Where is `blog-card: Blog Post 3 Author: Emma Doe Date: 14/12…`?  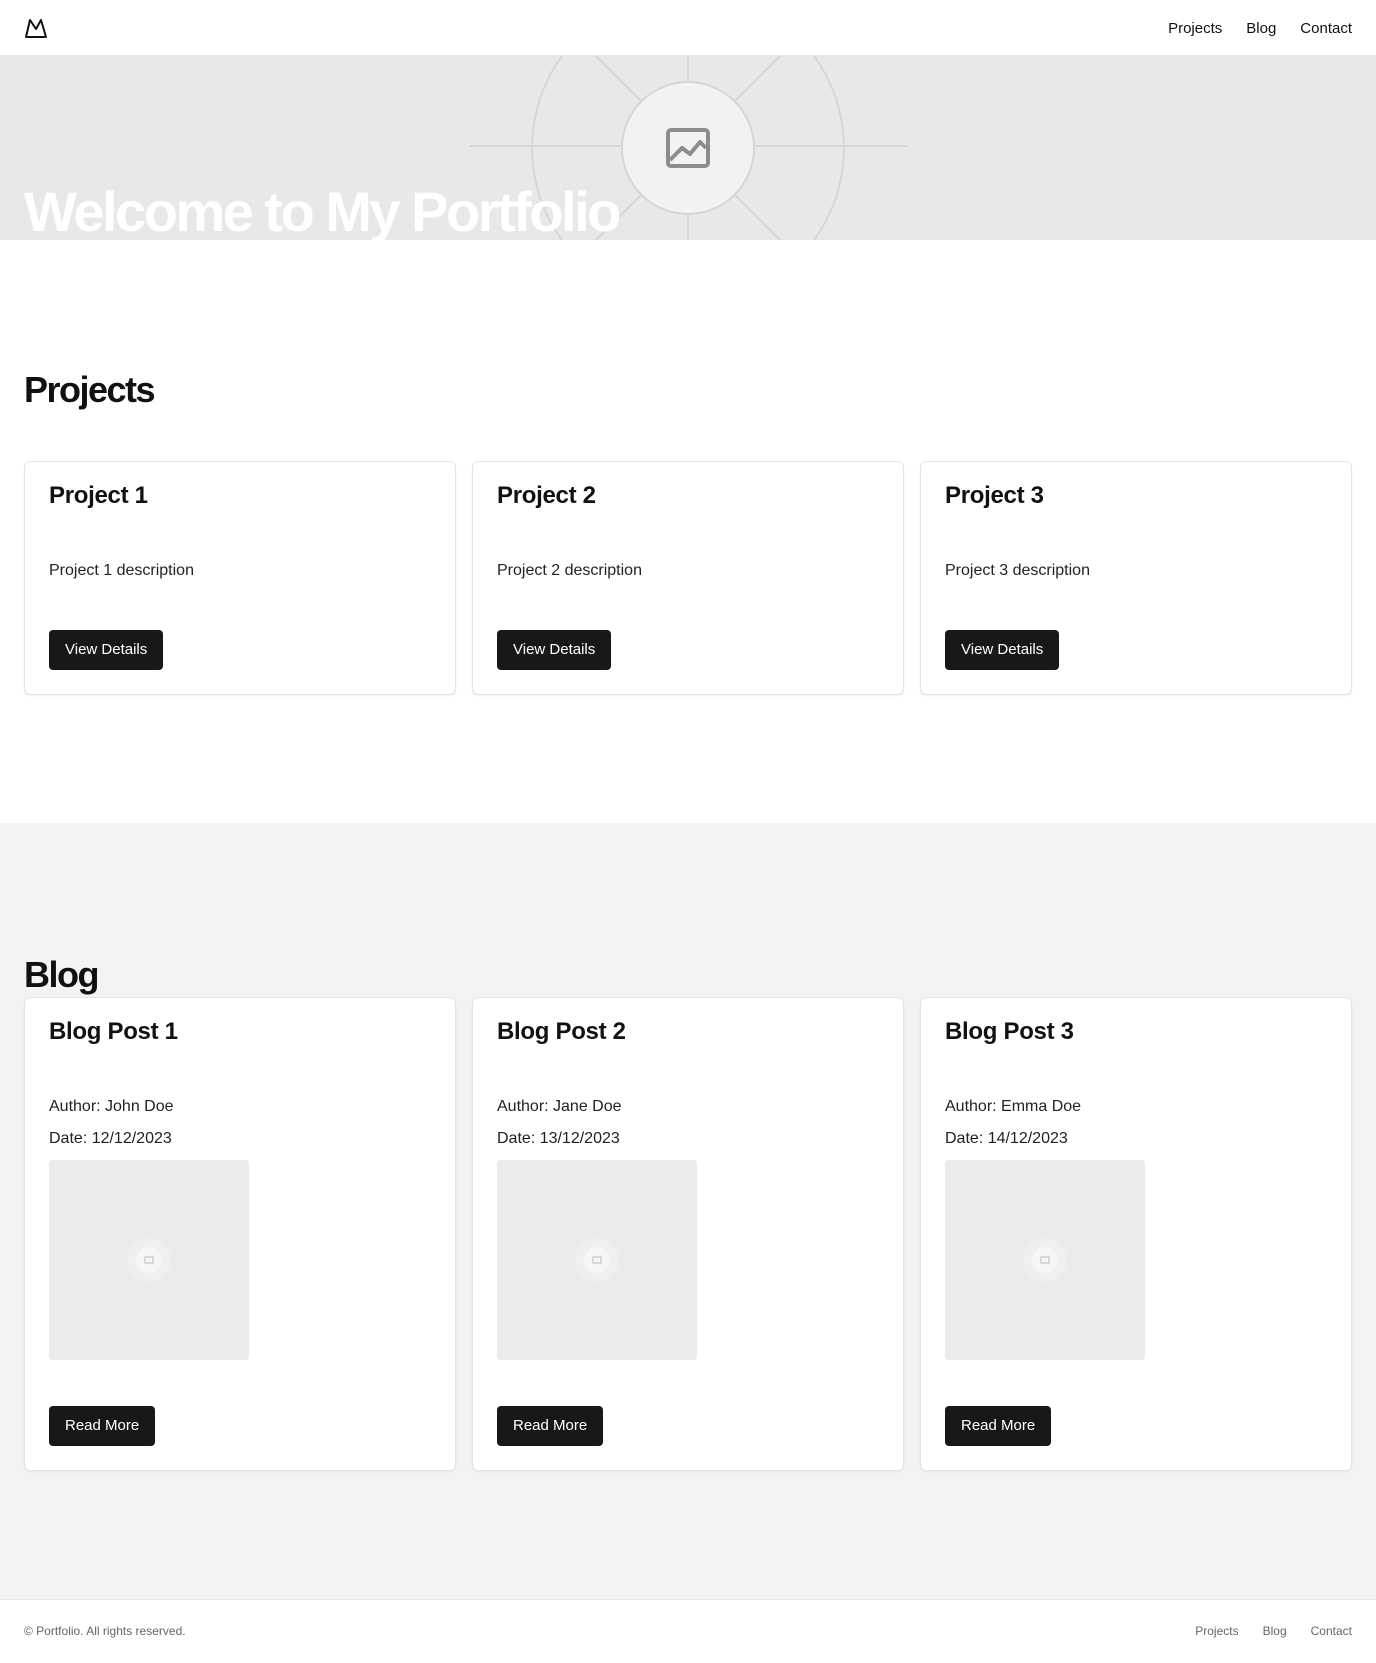 blog-card: Blog Post 3 Author: Emma Doe Date: 14/12… is located at coordinates (1136, 1234).